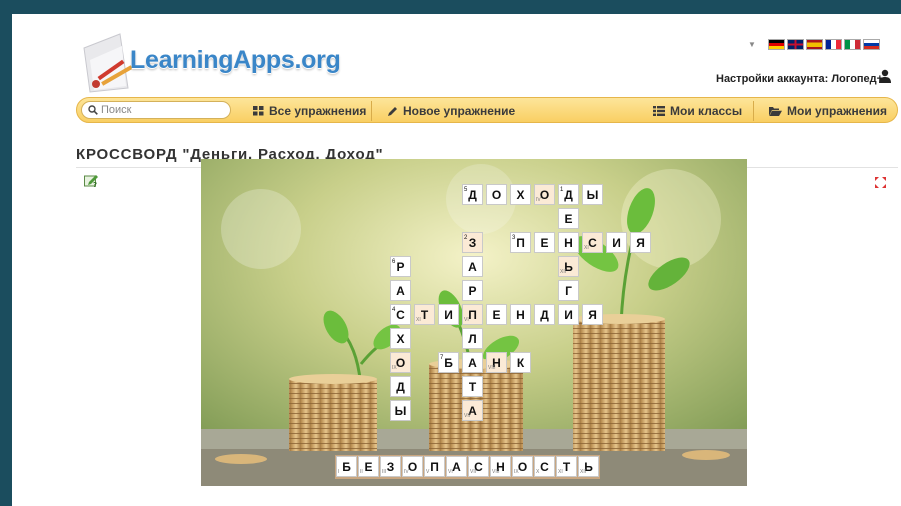 This screenshot has width=901, height=506. I want to click on crossword-cell: Р, so click(472, 290).